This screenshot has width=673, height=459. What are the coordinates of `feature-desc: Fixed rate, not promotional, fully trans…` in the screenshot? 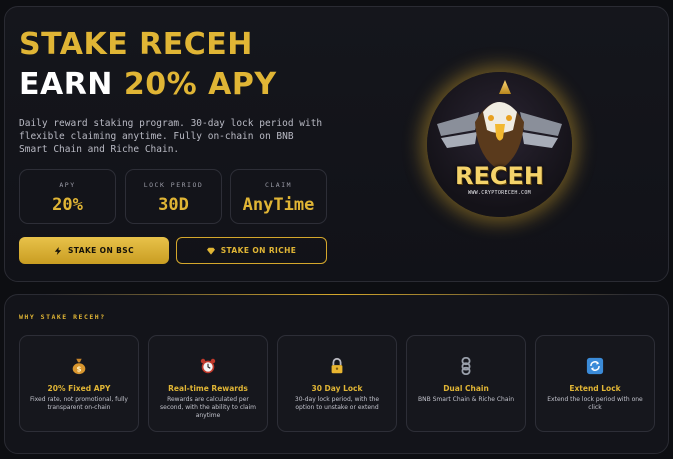 It's located at (79, 403).